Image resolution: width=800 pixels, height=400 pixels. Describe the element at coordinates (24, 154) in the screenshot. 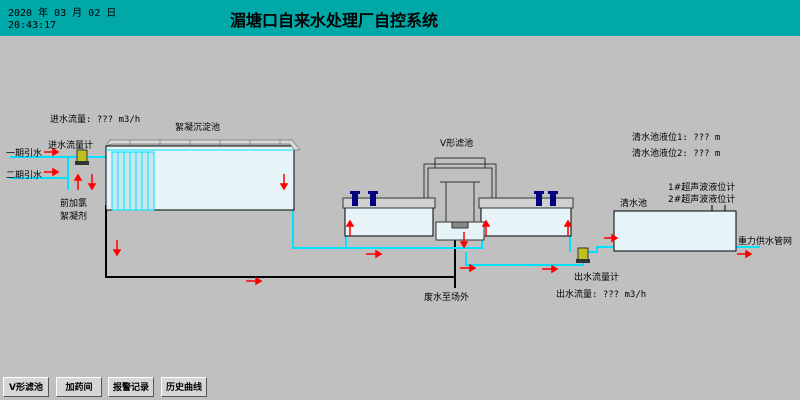

I see `phase1-intake-label: 一期引水` at that location.